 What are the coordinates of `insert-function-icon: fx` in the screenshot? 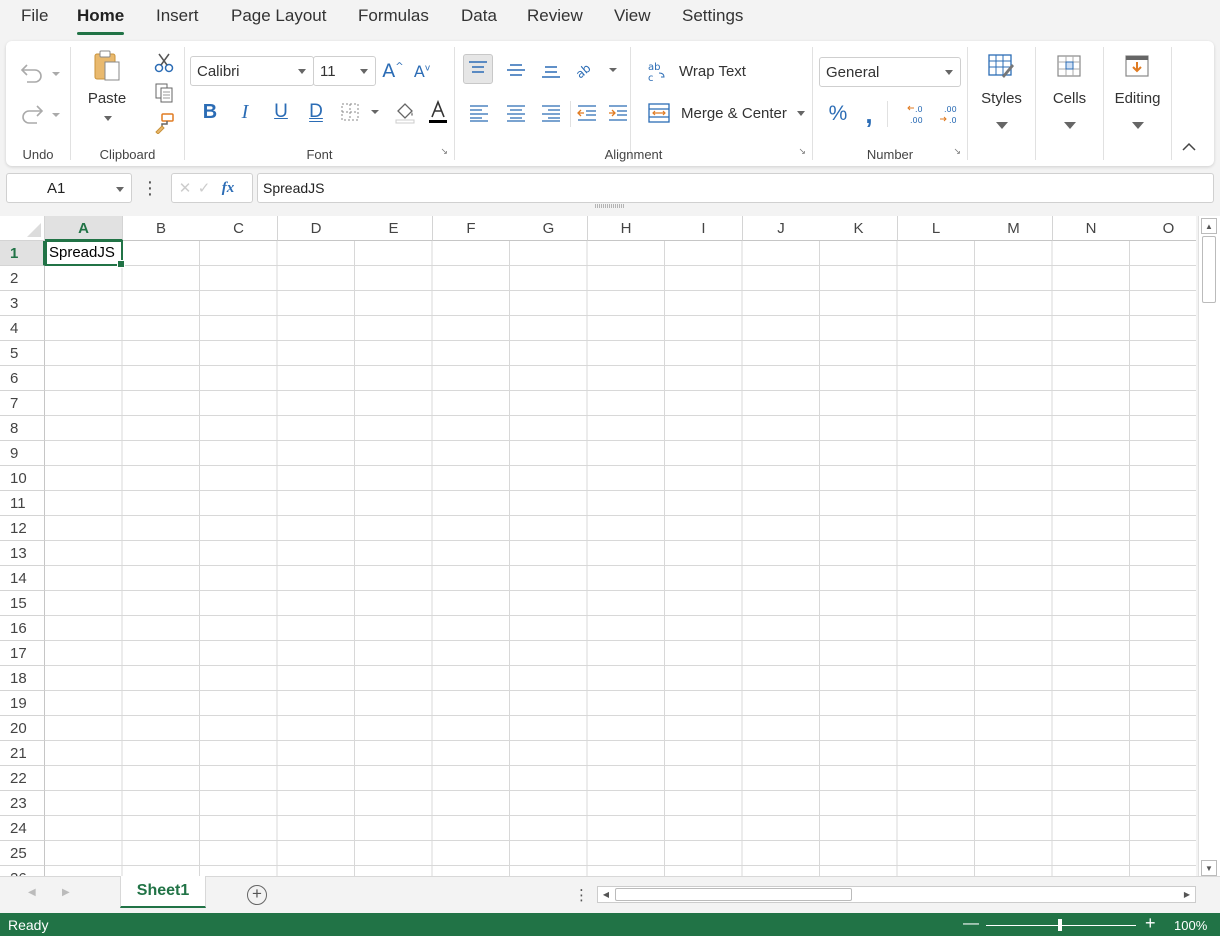 It's located at (228, 188).